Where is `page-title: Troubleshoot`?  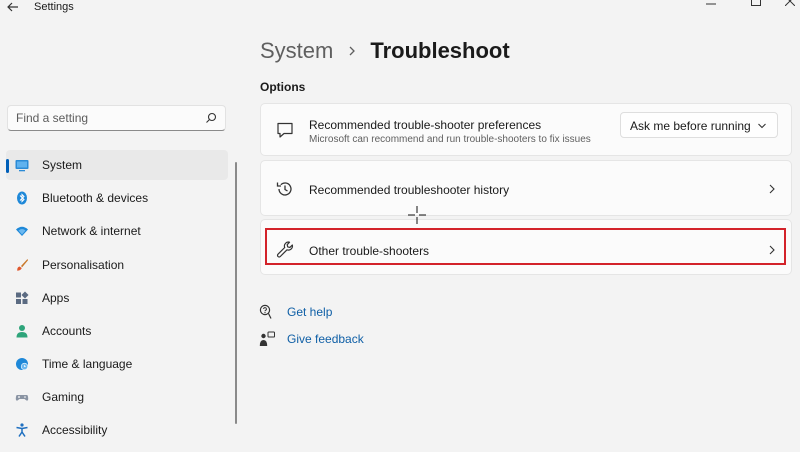
page-title: Troubleshoot is located at coordinates (440, 50).